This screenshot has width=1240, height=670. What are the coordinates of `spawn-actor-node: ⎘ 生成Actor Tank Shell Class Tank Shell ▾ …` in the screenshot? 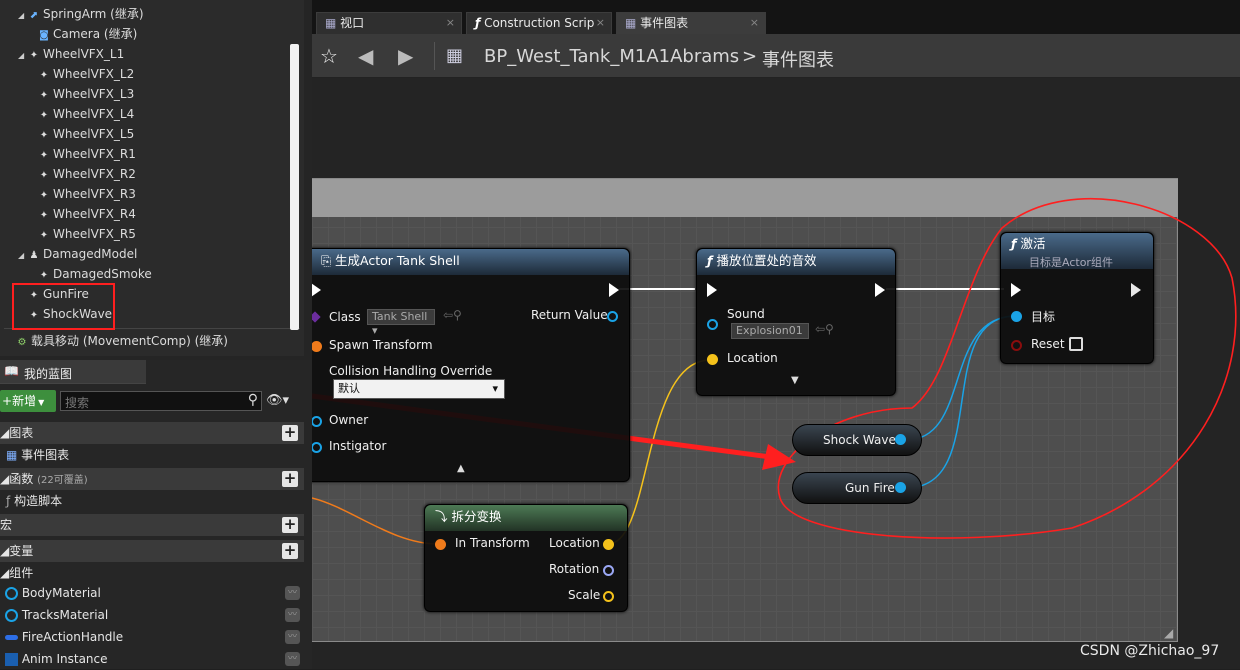 It's located at (471, 365).